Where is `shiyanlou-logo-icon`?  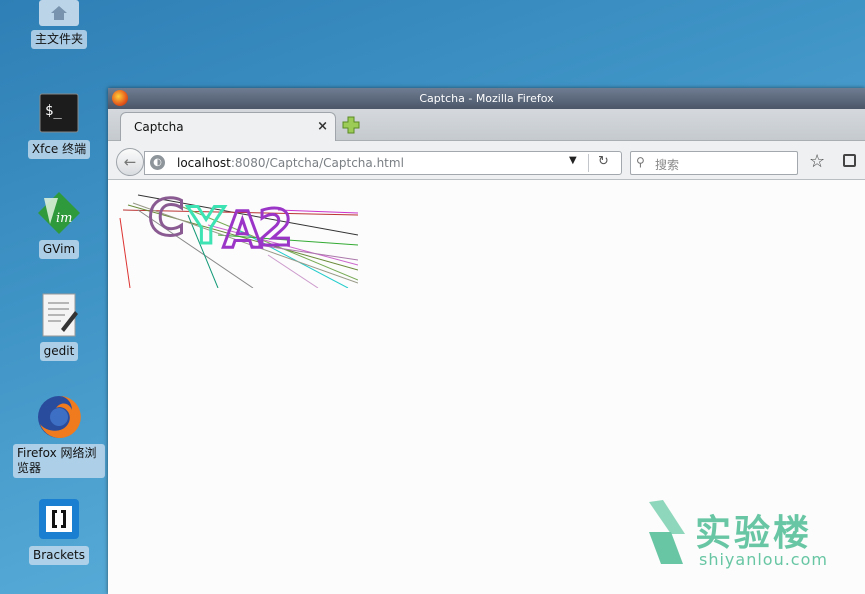
shiyanlou-logo-icon is located at coordinates (667, 532).